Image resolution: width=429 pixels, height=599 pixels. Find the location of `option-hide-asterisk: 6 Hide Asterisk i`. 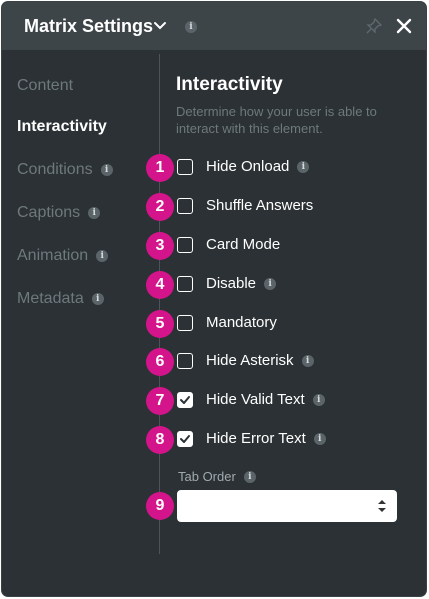

option-hide-asterisk: 6 Hide Asterisk i is located at coordinates (283, 362).